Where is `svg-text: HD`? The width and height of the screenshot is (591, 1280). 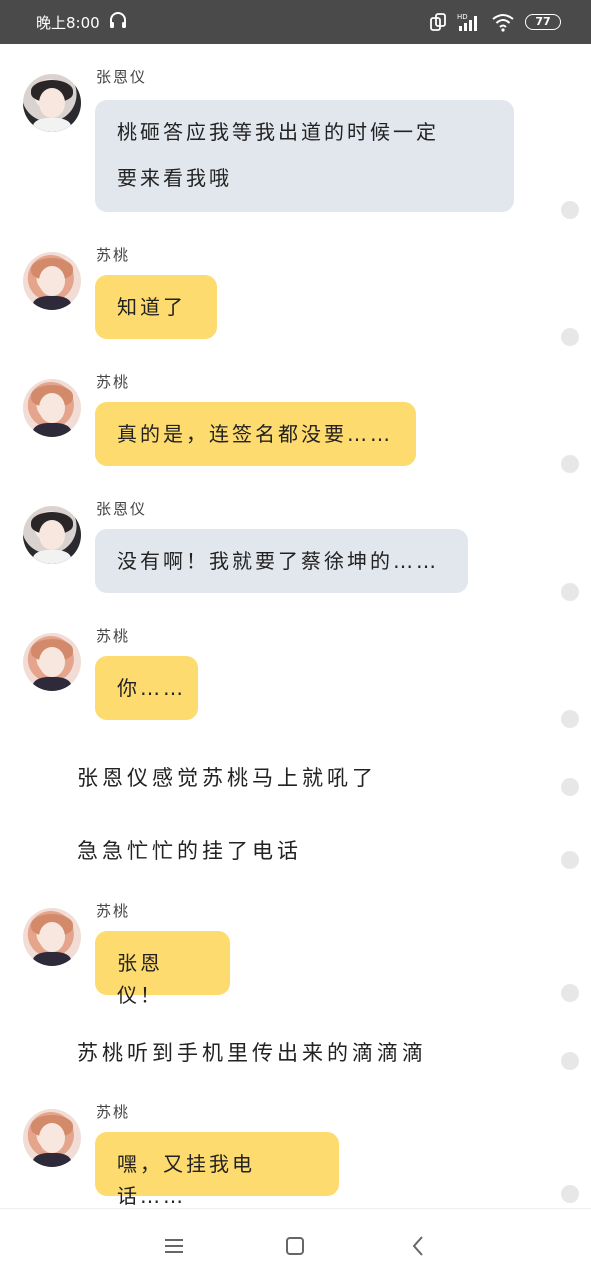 svg-text: HD is located at coordinates (462, 17).